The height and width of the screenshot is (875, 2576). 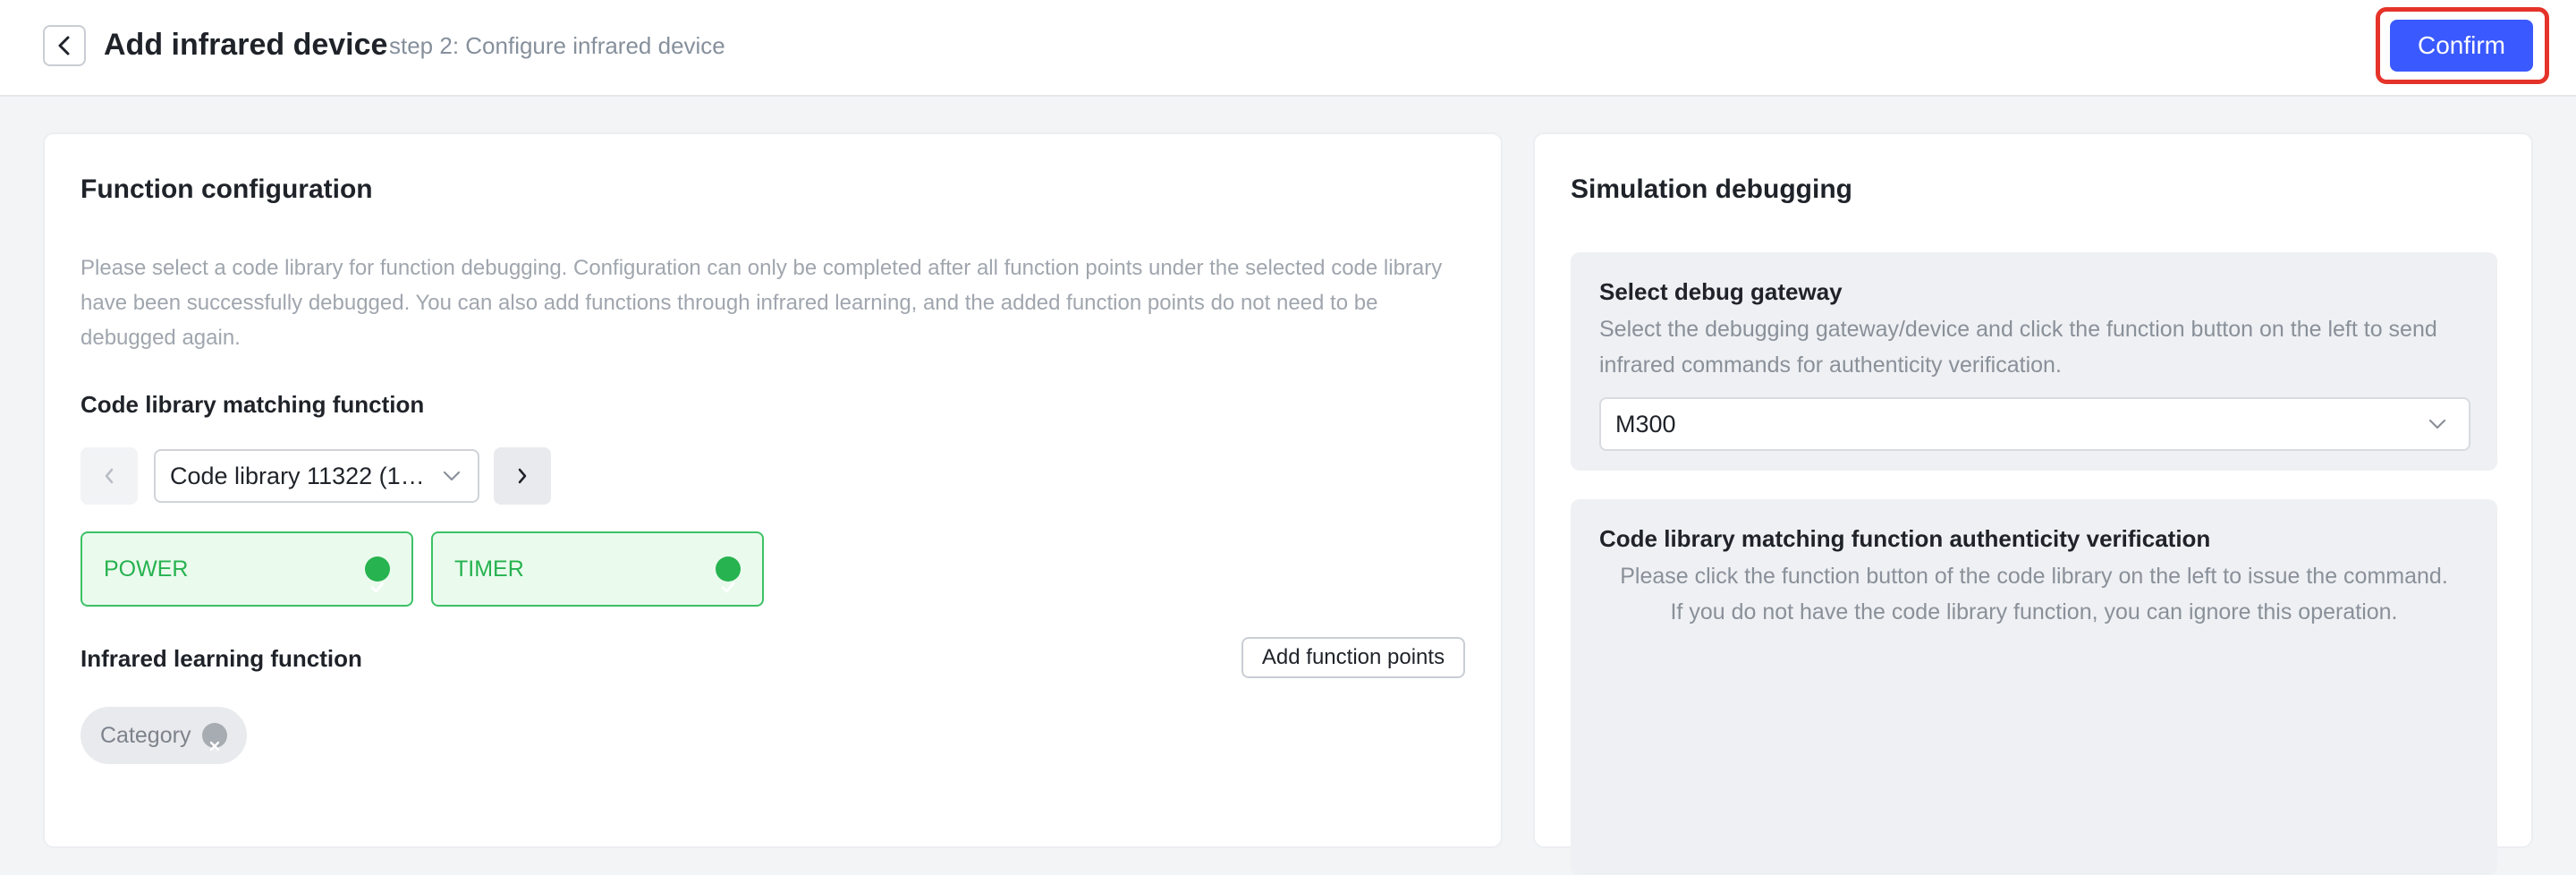 What do you see at coordinates (2034, 424) in the screenshot?
I see `debug-gateway-select: M300` at bounding box center [2034, 424].